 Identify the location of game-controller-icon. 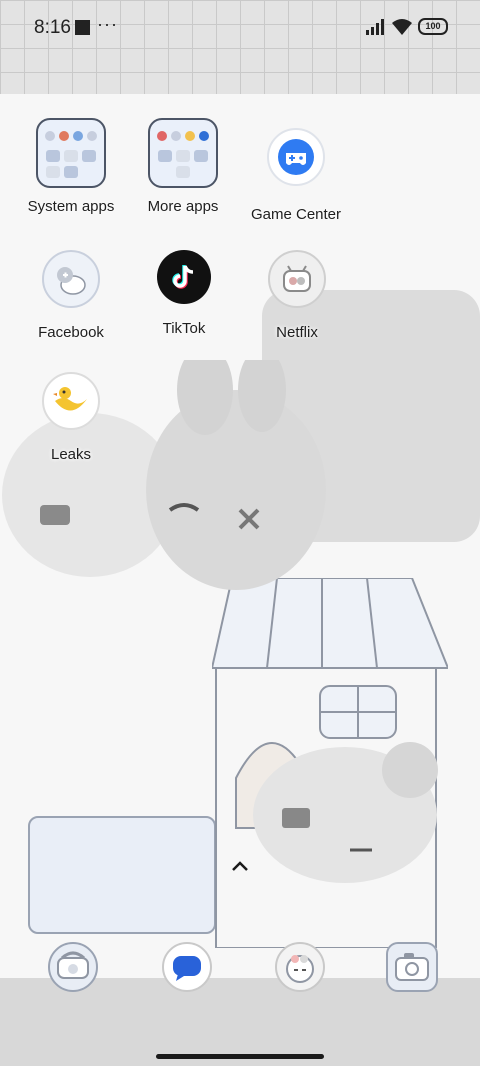
(296, 157).